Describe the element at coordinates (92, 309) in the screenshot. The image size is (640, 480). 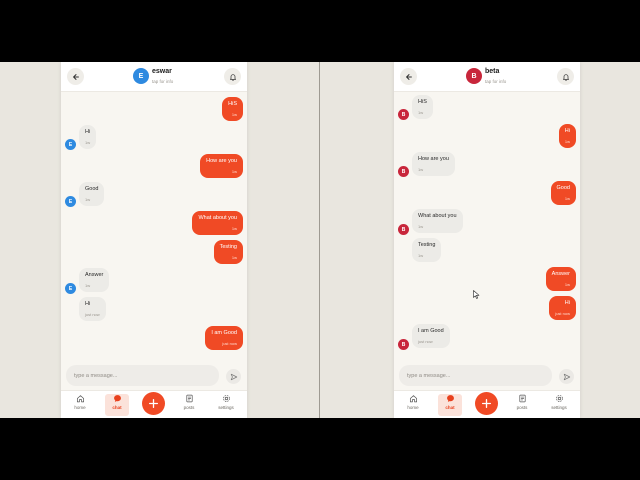
I see `message-bubble-received: Hi just now` at that location.